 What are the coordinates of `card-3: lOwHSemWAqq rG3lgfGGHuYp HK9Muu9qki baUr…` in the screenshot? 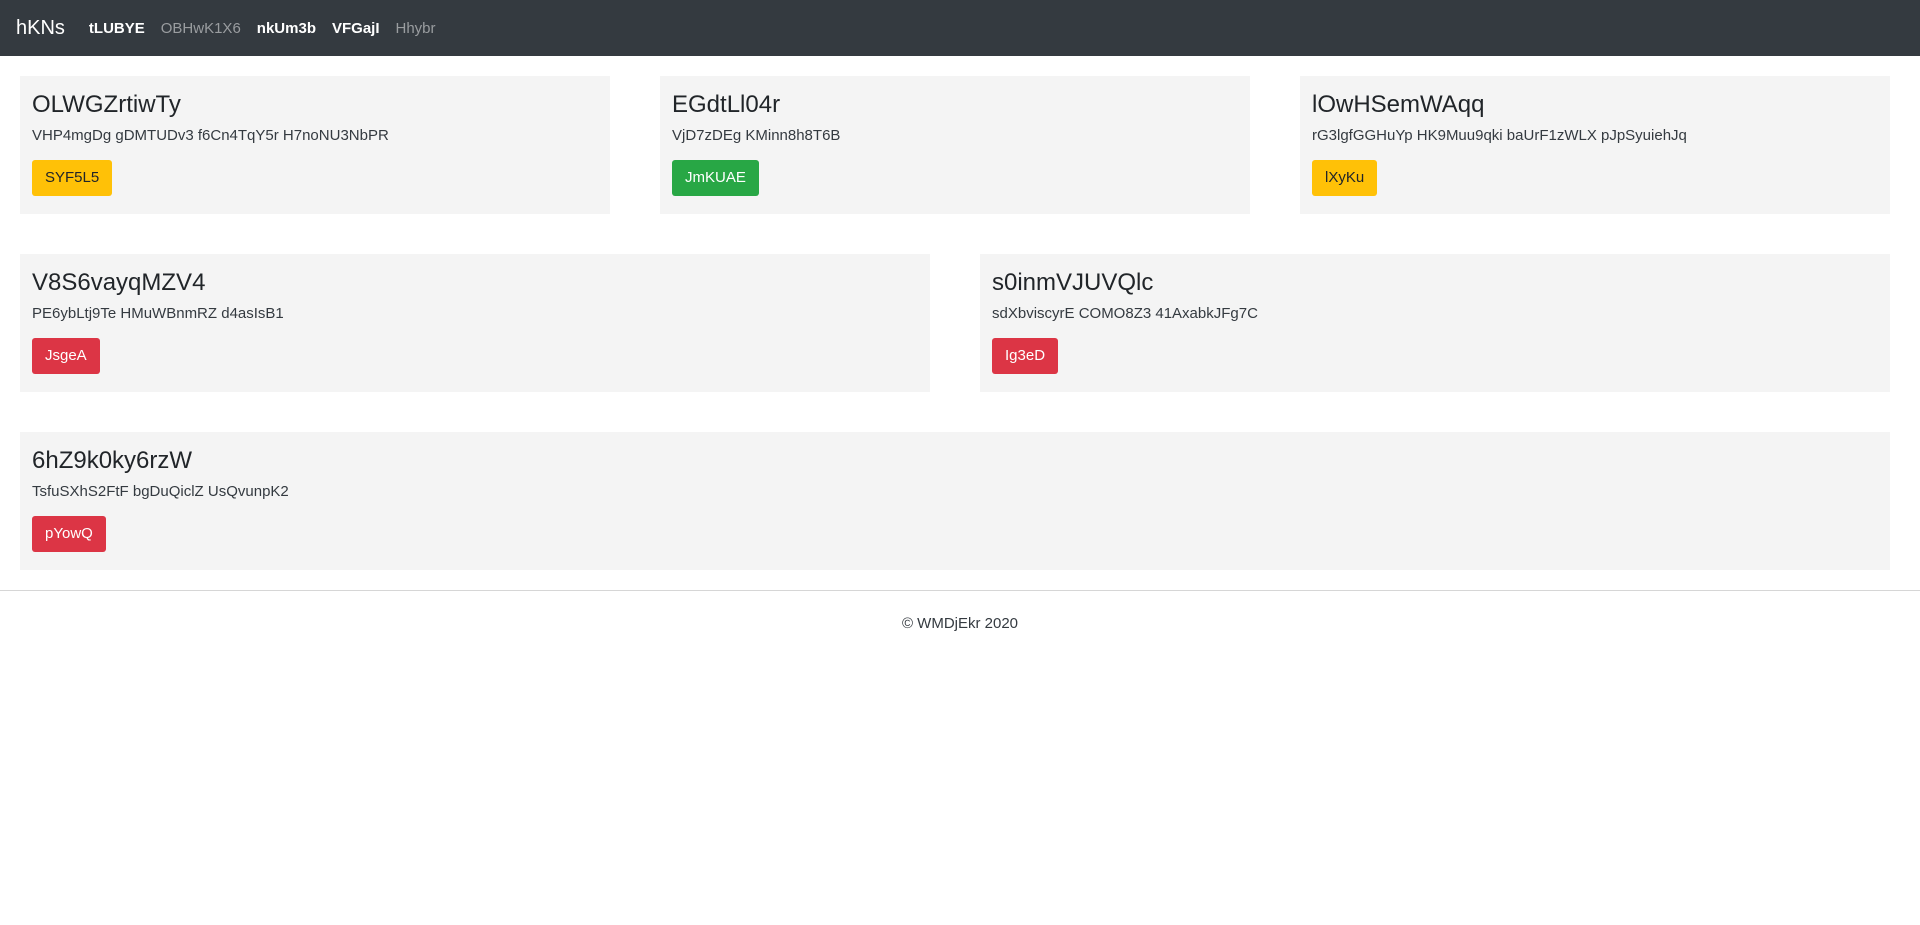 It's located at (1595, 145).